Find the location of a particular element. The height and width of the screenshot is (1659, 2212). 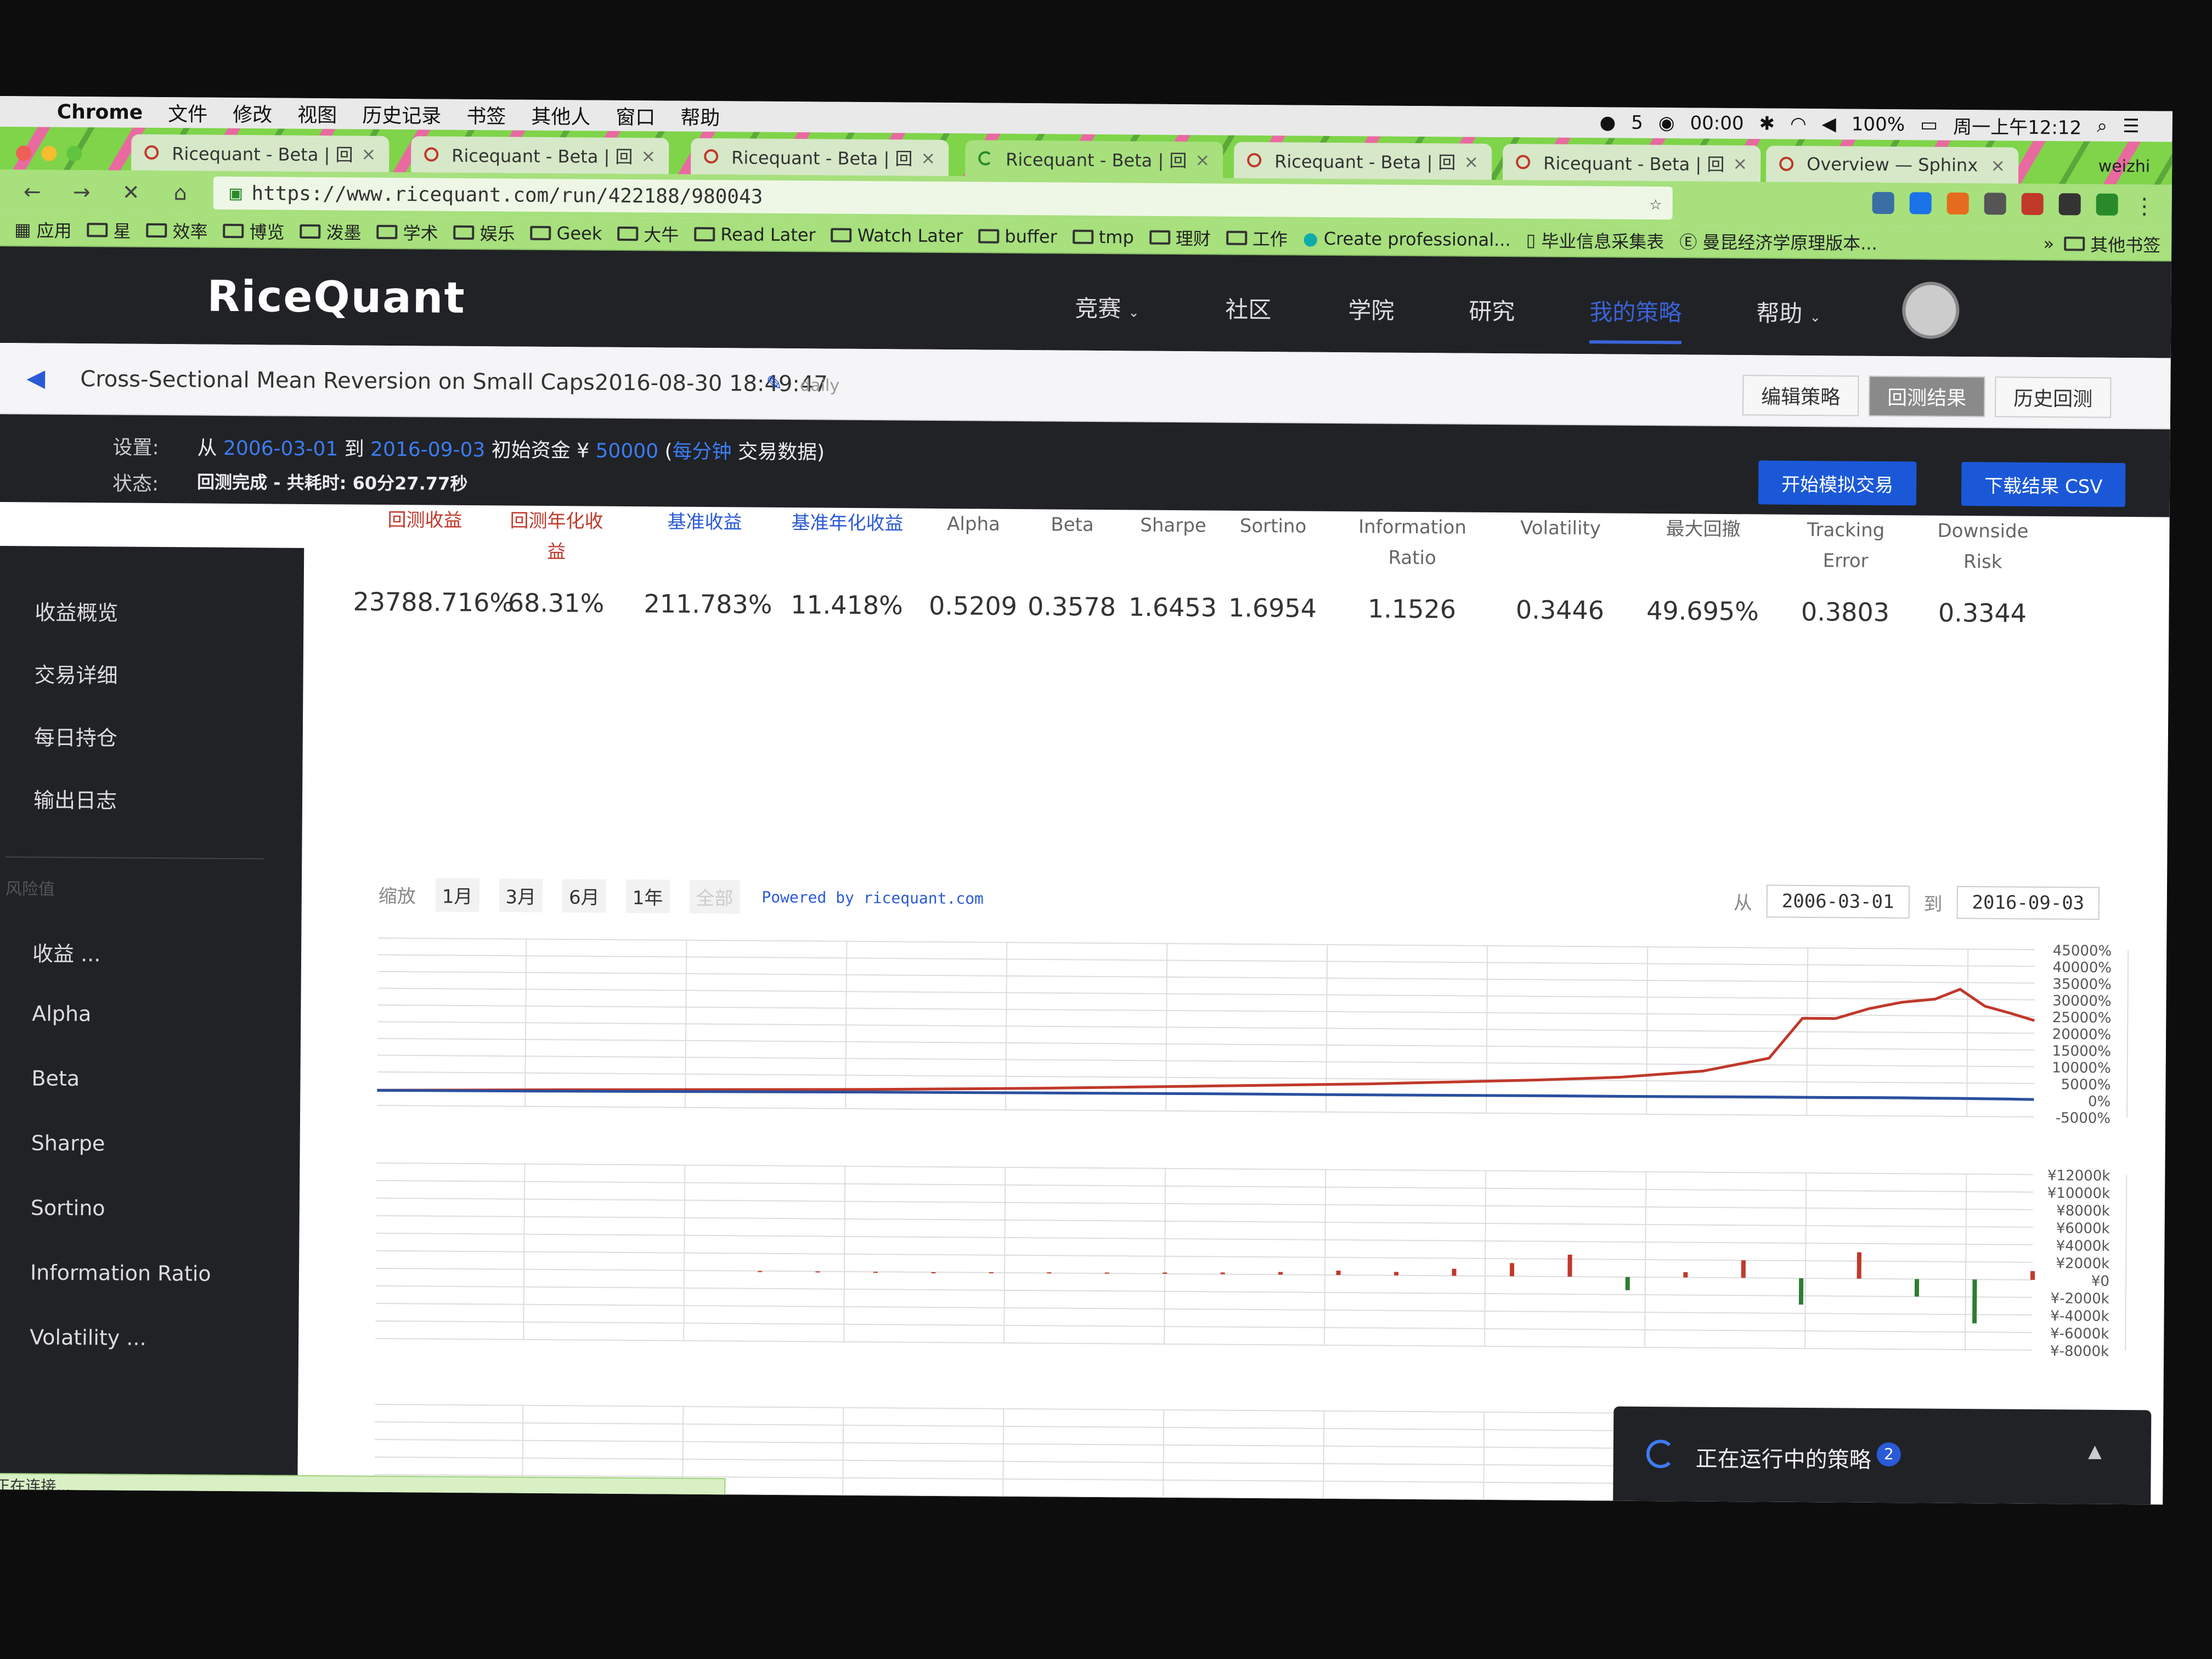

bookmark-star-icon: ☆ is located at coordinates (1656, 202).